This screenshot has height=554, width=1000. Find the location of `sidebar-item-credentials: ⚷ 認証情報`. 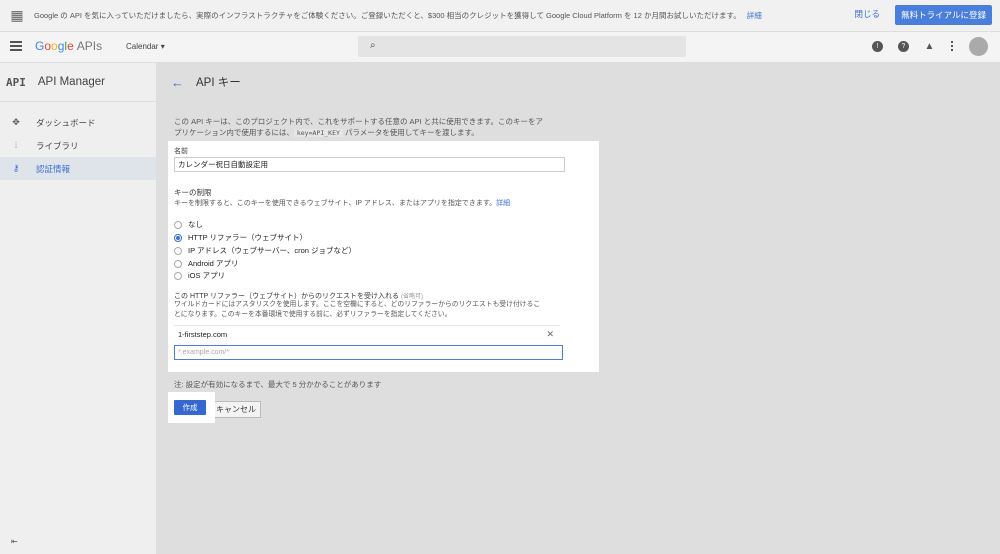

sidebar-item-credentials: ⚷ 認証情報 is located at coordinates (78, 168).